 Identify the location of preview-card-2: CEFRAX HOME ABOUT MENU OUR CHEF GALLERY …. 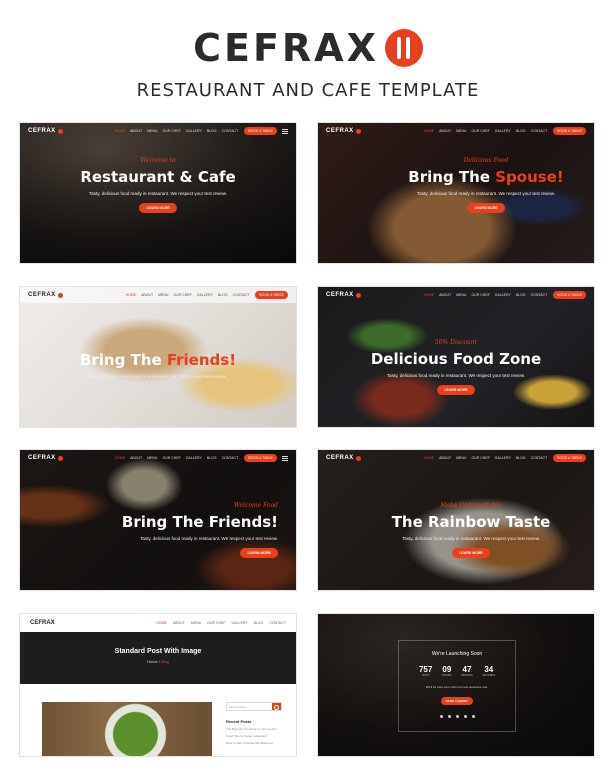
(456, 193).